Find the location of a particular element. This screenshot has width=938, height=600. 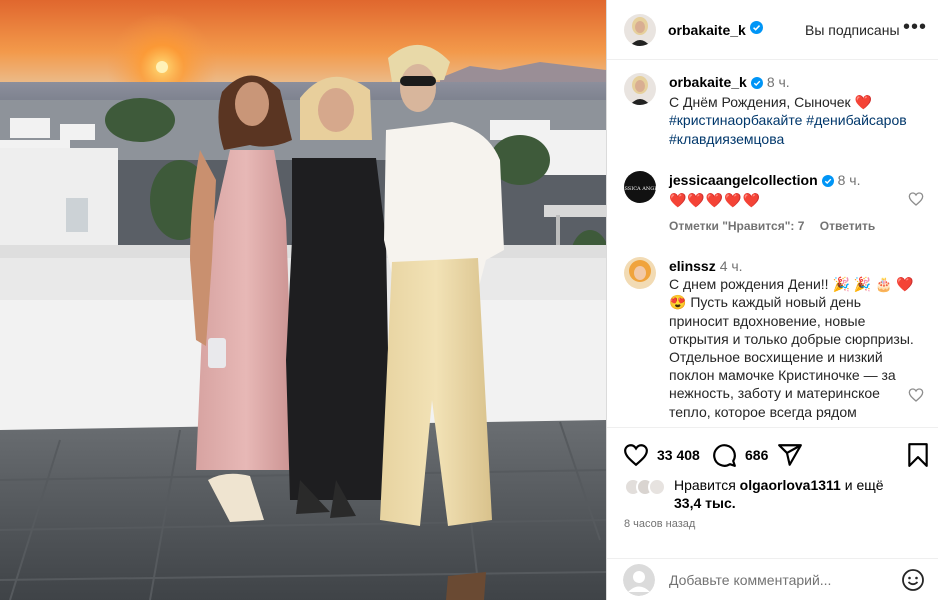

commenter-avatar: JESSICA ANGEL is located at coordinates (640, 187).